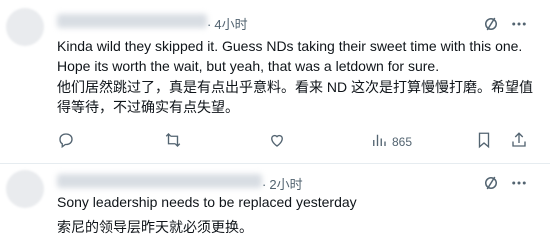 The height and width of the screenshot is (245, 550). Describe the element at coordinates (402, 142) in the screenshot. I see `views-count: 865` at that location.